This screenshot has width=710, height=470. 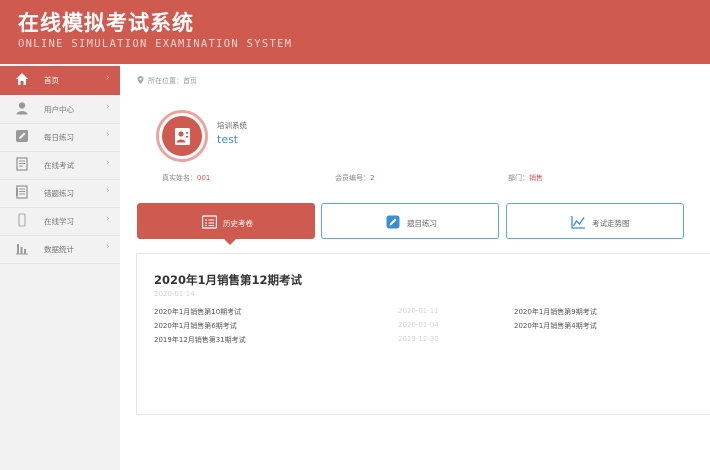 I want to click on sidebar-item-label: 在线考试, so click(x=59, y=165).